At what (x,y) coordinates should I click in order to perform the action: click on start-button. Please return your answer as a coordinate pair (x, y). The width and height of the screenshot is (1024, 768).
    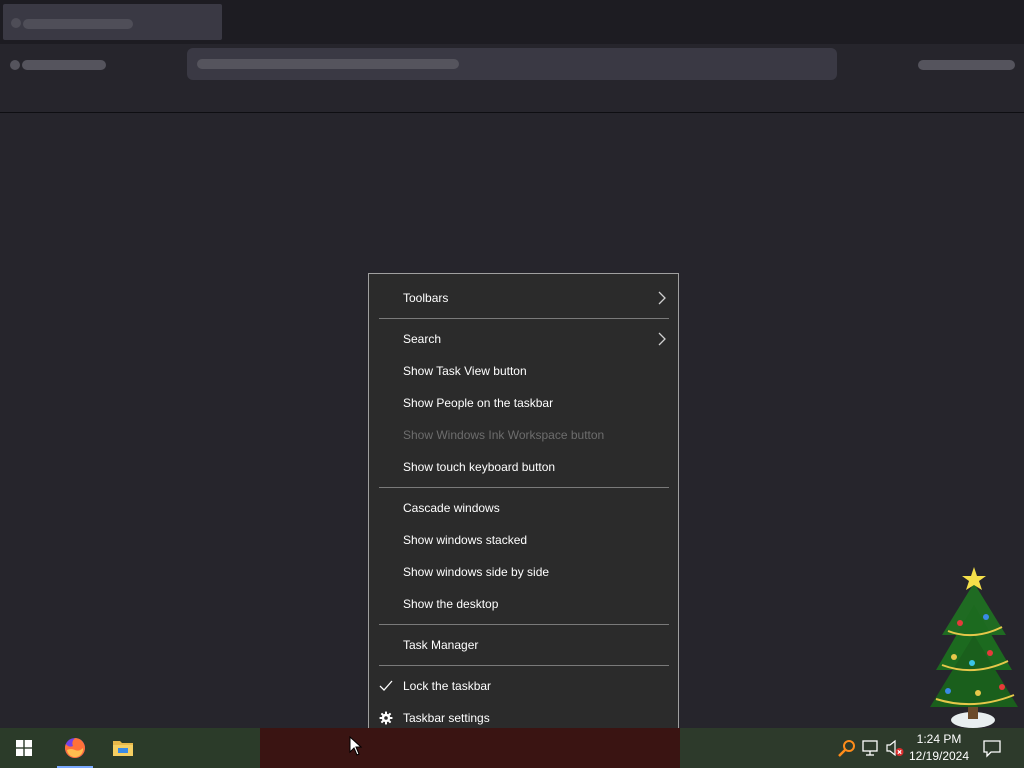
    Looking at the image, I should click on (24, 748).